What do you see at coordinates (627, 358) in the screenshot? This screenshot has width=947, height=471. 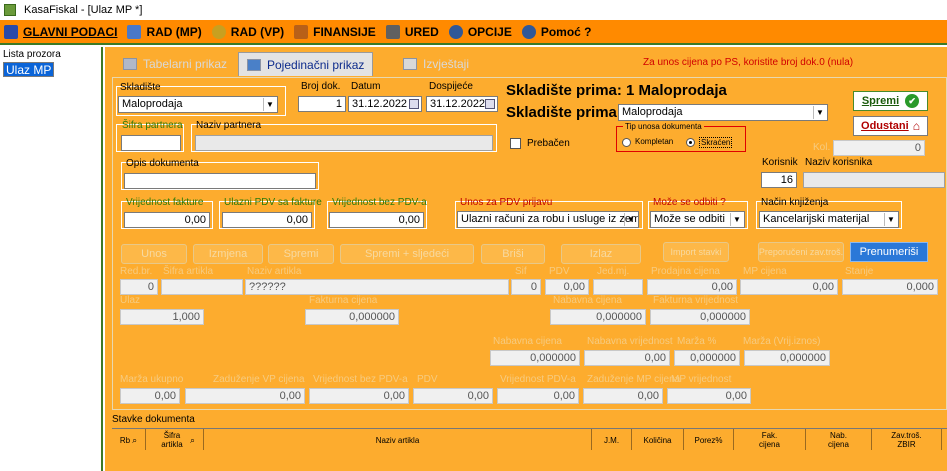 I see `nabavna-vrijednost-input: 0,00` at bounding box center [627, 358].